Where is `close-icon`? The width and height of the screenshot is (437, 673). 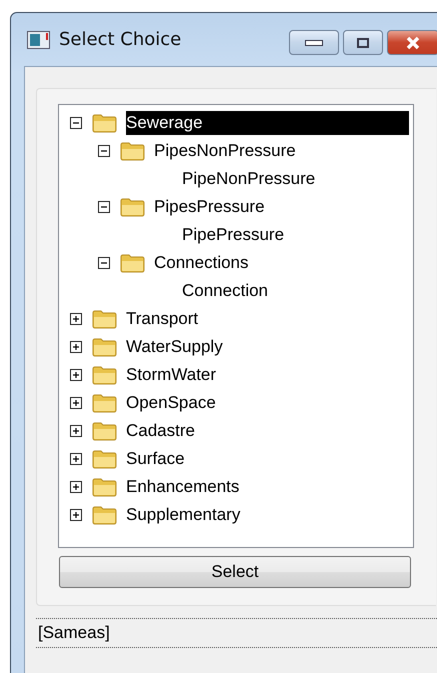 close-icon is located at coordinates (413, 43).